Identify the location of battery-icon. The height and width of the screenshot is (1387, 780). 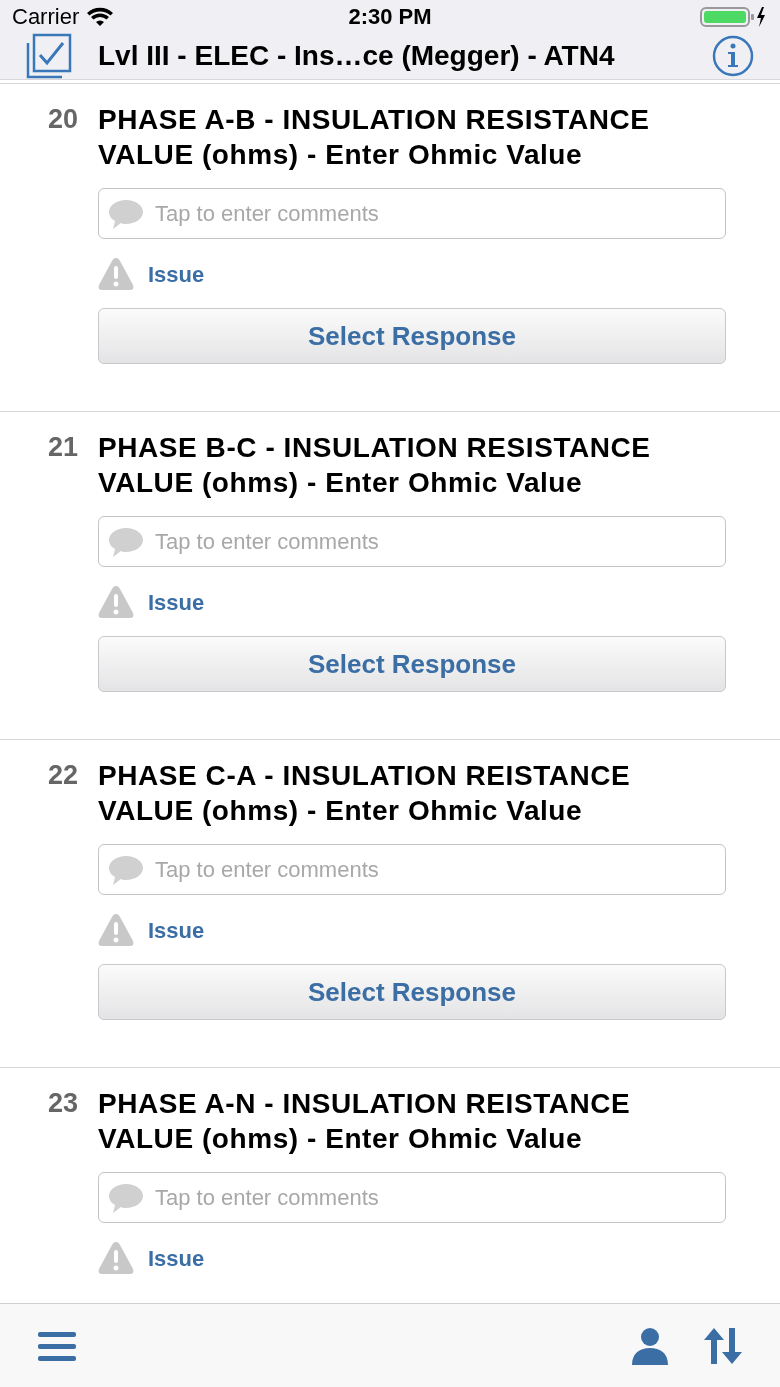
(734, 16).